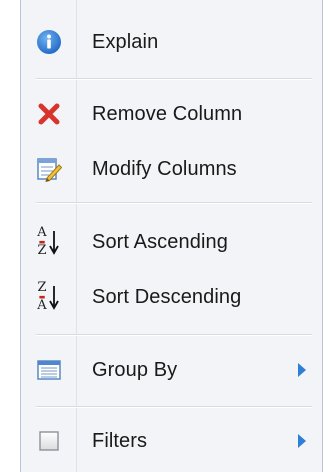 Image resolution: width=331 pixels, height=472 pixels. Describe the element at coordinates (50, 241) in the screenshot. I see `sort-ascending-icon: A ▬ Z` at that location.